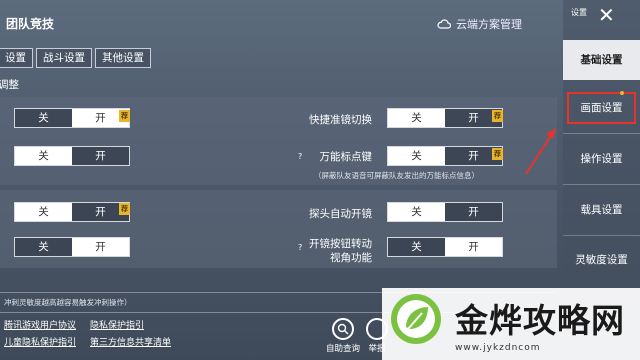 The width and height of the screenshot is (640, 360). I want to click on watermark-url: www.jykzdncom, so click(498, 348).